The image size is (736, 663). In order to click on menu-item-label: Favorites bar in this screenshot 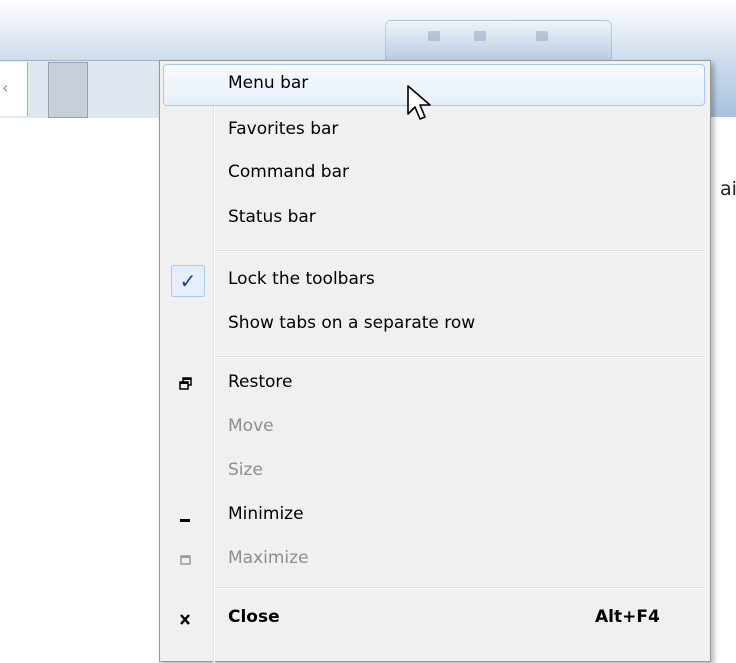, I will do `click(283, 129)`.